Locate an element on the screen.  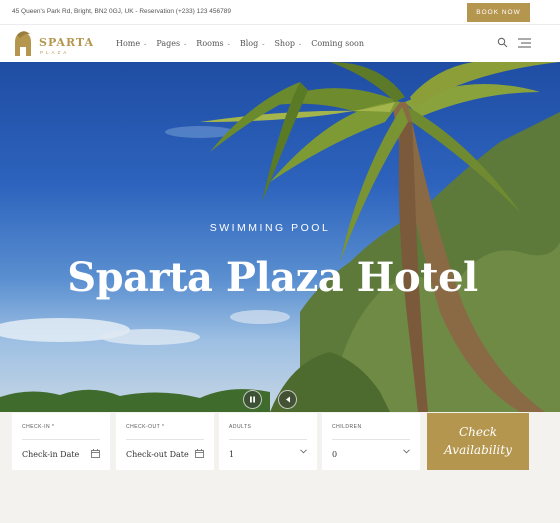
nav-item-label: Coming soon is located at coordinates (338, 43).